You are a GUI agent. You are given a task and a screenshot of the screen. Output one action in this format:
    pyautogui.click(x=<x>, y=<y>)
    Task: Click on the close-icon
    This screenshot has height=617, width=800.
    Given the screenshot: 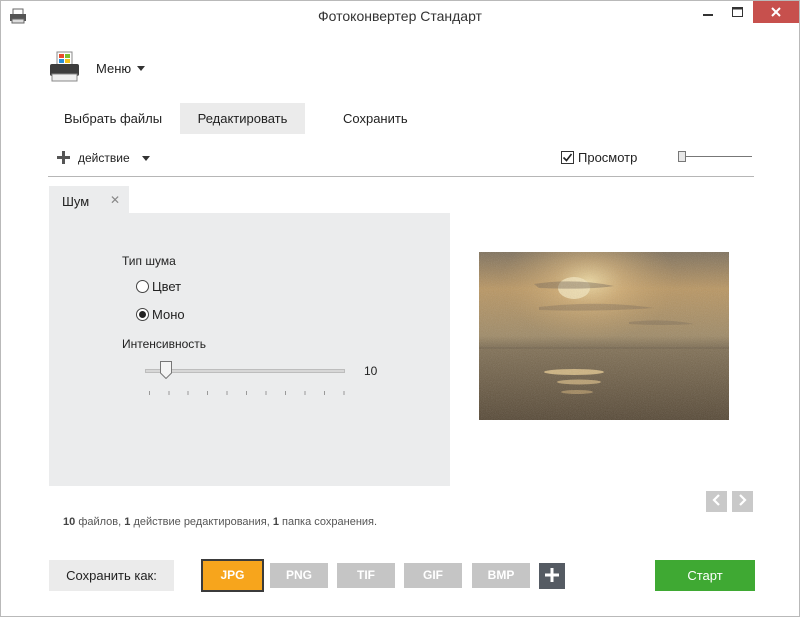 What is the action you would take?
    pyautogui.click(x=776, y=12)
    